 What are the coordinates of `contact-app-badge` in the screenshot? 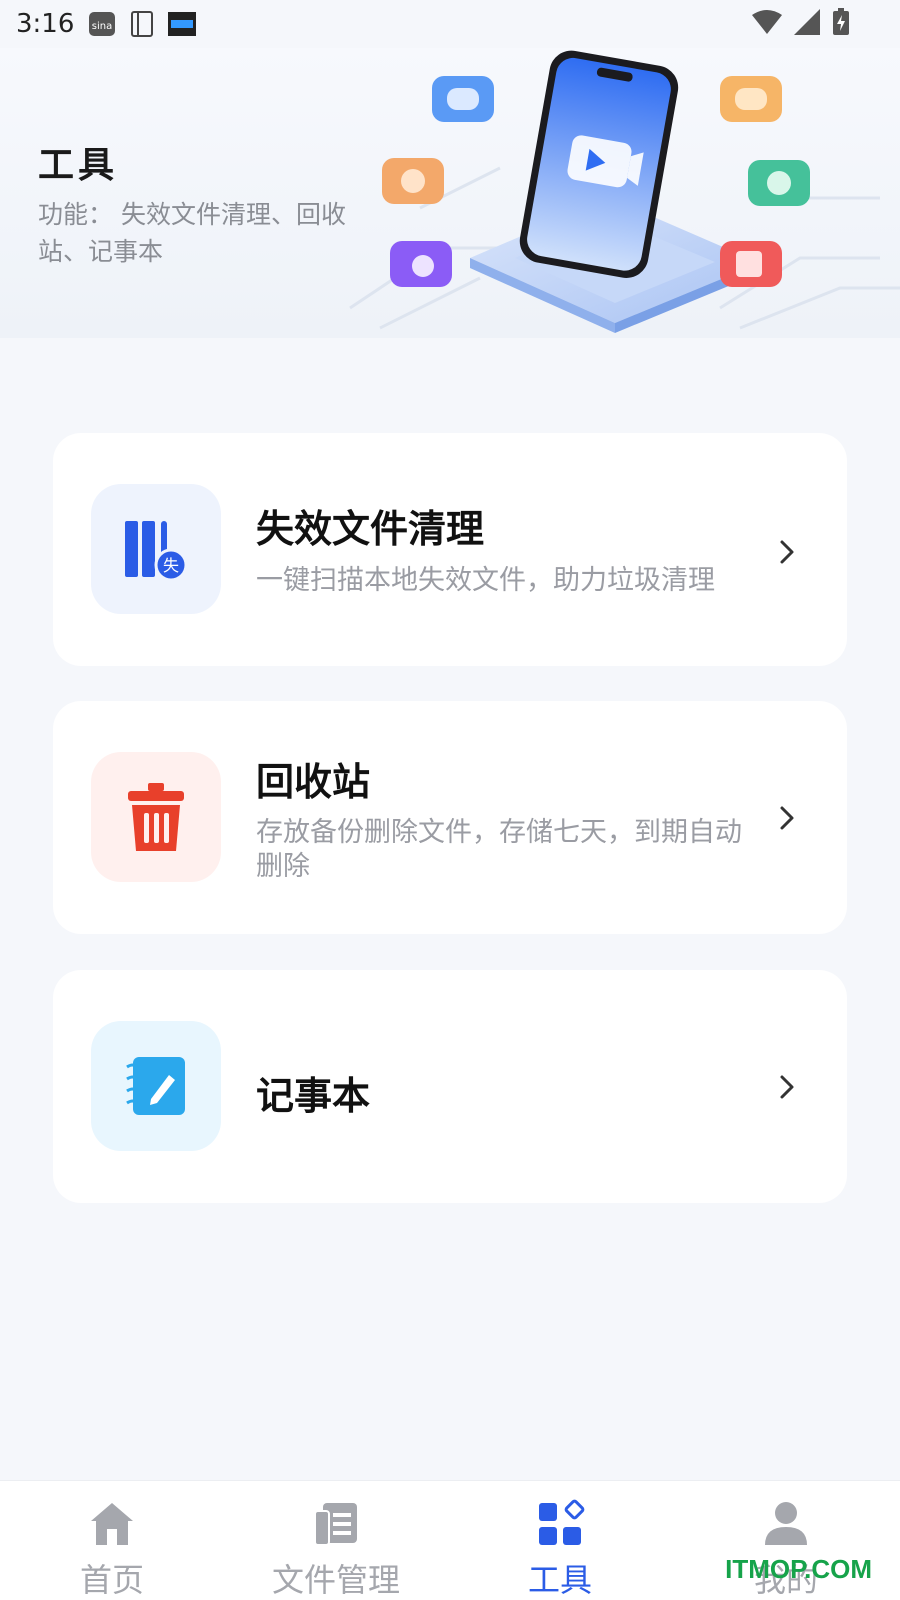 It's located at (751, 99).